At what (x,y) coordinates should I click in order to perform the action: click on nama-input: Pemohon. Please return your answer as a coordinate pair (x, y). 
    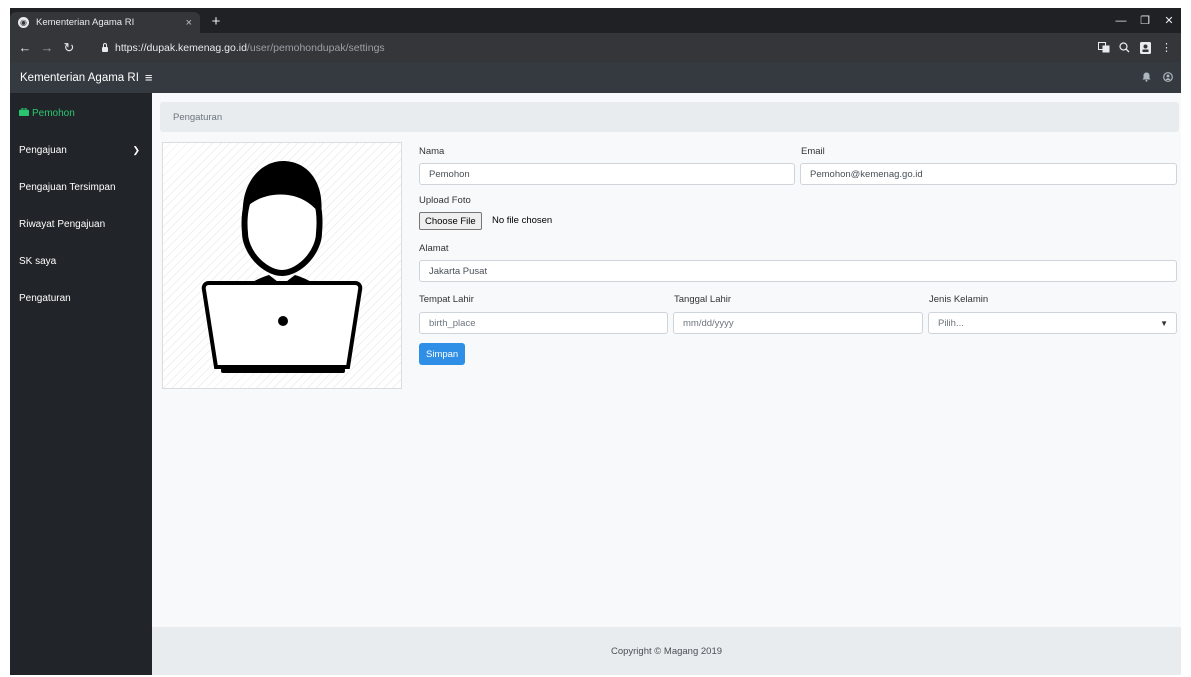
    Looking at the image, I should click on (607, 174).